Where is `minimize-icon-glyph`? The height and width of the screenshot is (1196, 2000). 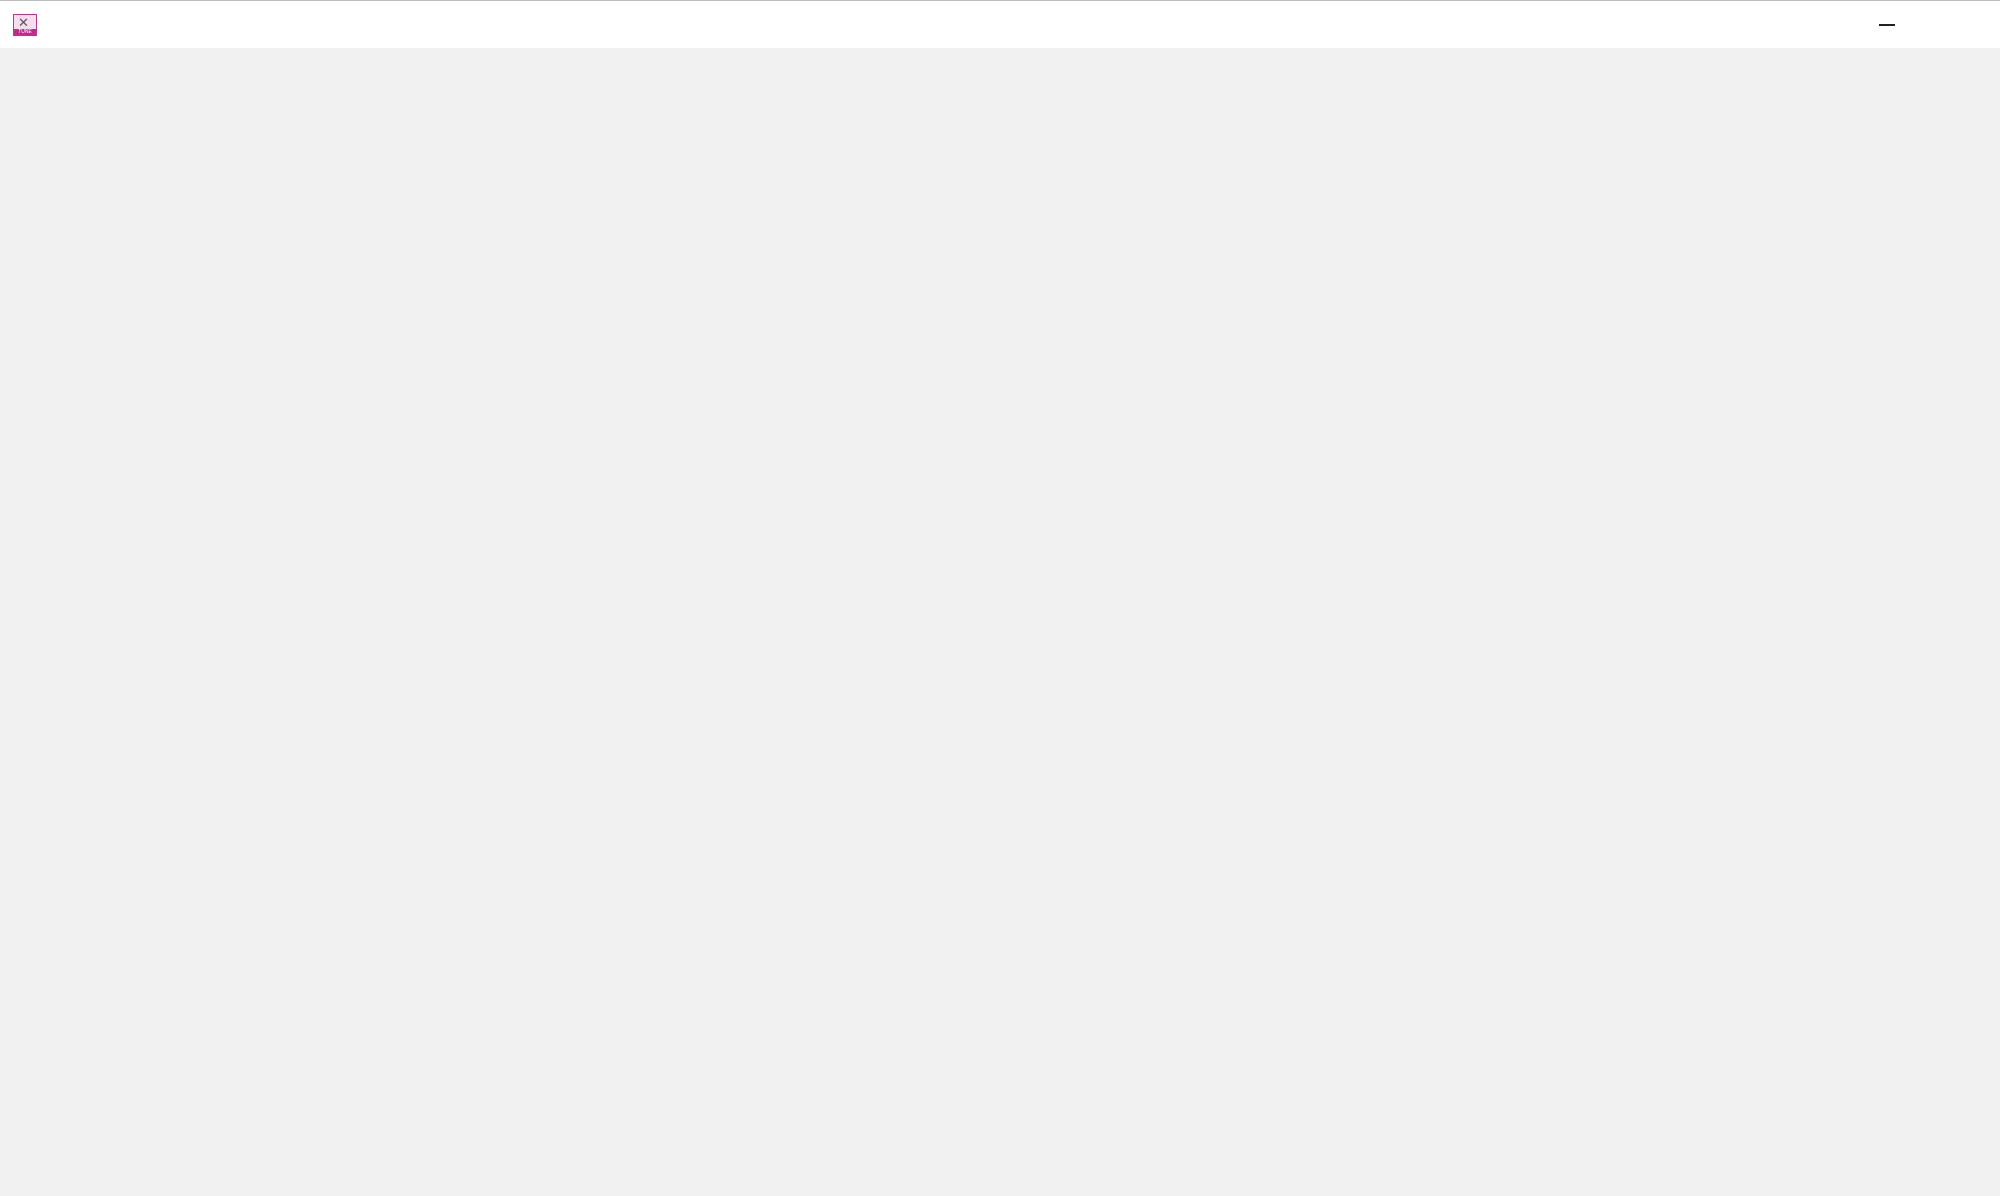 minimize-icon-glyph is located at coordinates (1887, 25).